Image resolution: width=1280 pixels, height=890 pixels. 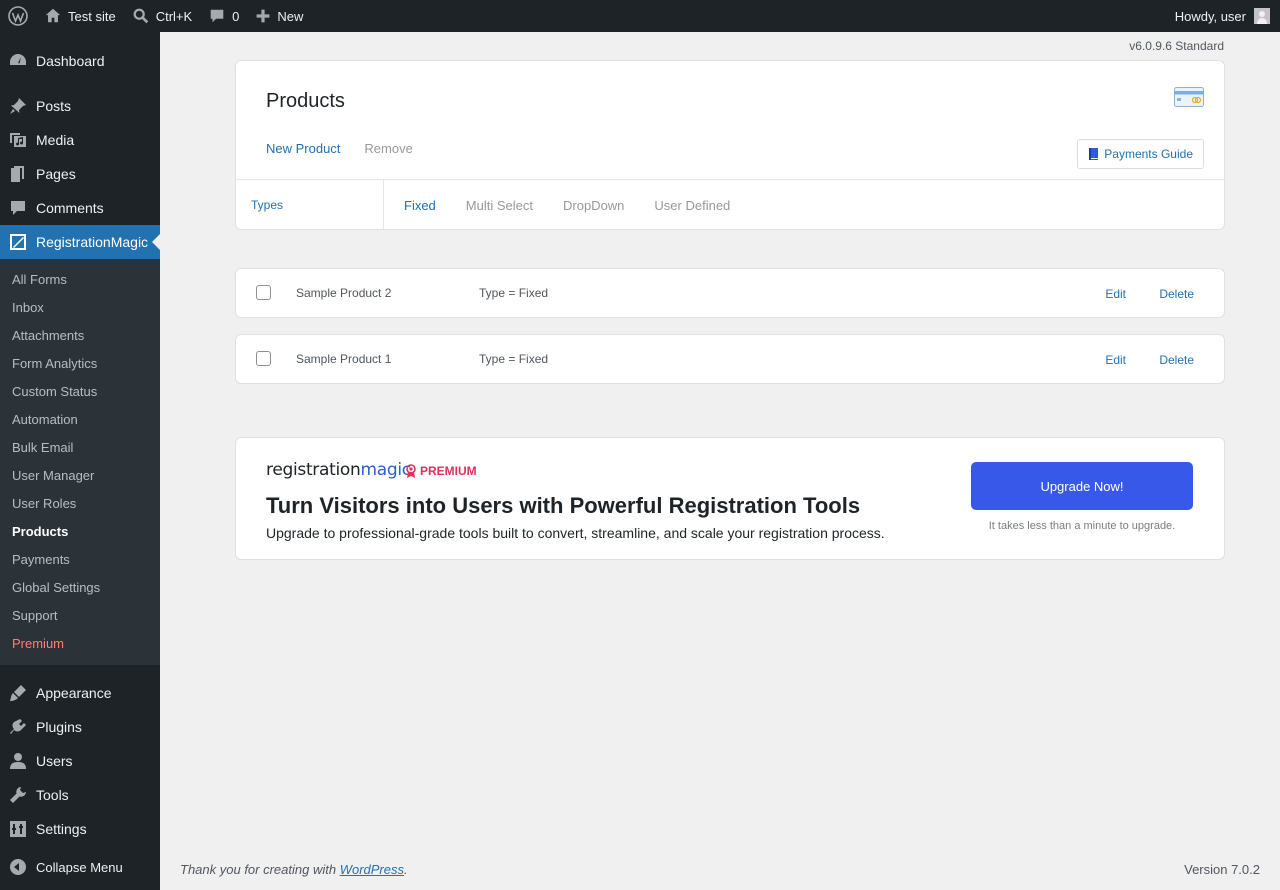 I want to click on home-icon, so click(x=53, y=15).